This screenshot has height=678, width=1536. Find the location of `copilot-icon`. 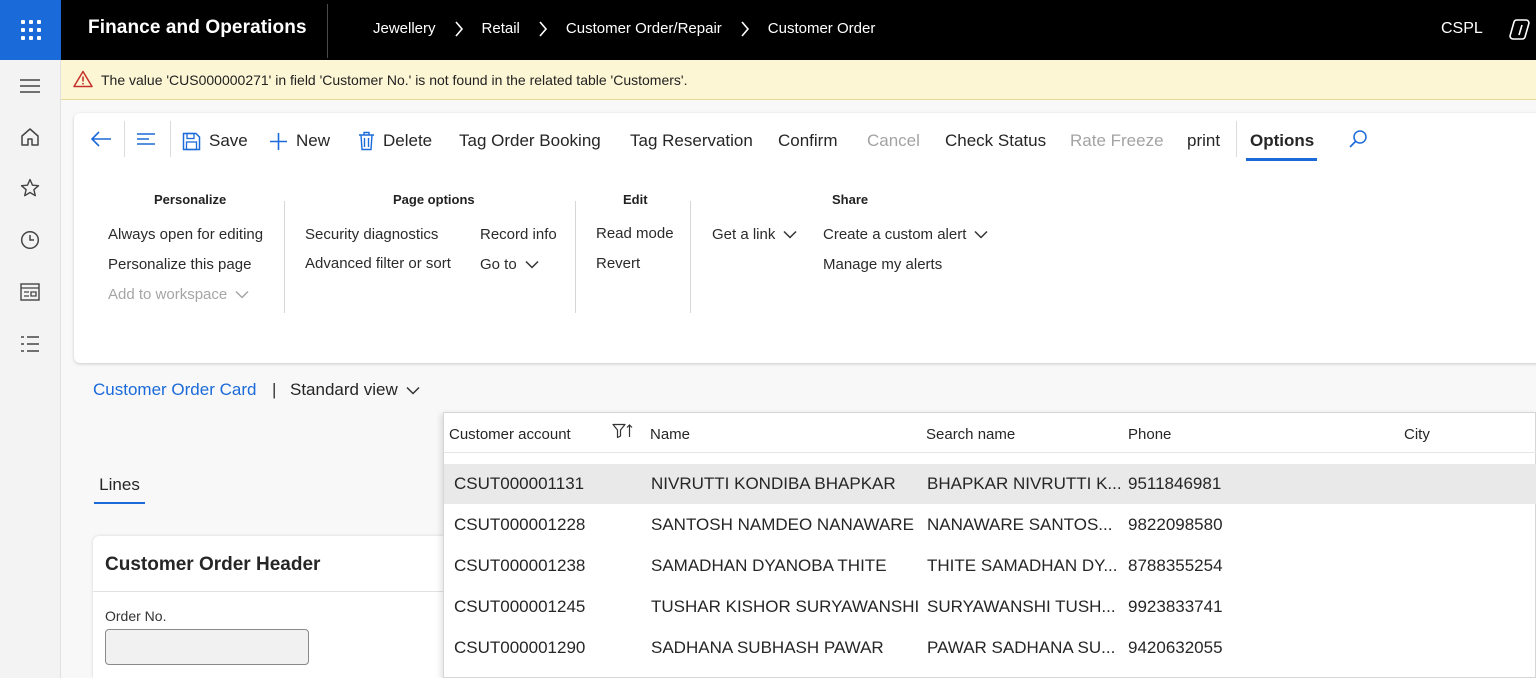

copilot-icon is located at coordinates (1521, 32).